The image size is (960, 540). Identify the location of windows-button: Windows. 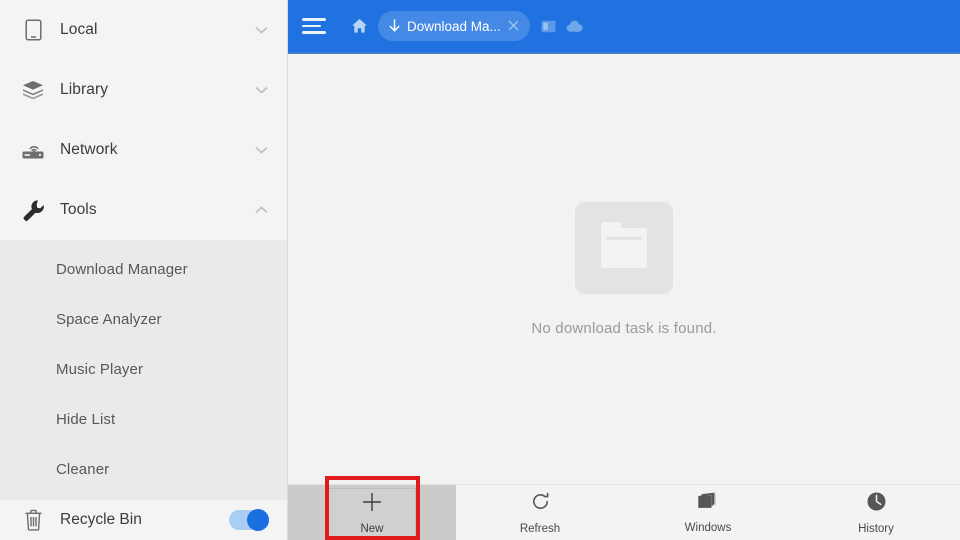
(708, 512).